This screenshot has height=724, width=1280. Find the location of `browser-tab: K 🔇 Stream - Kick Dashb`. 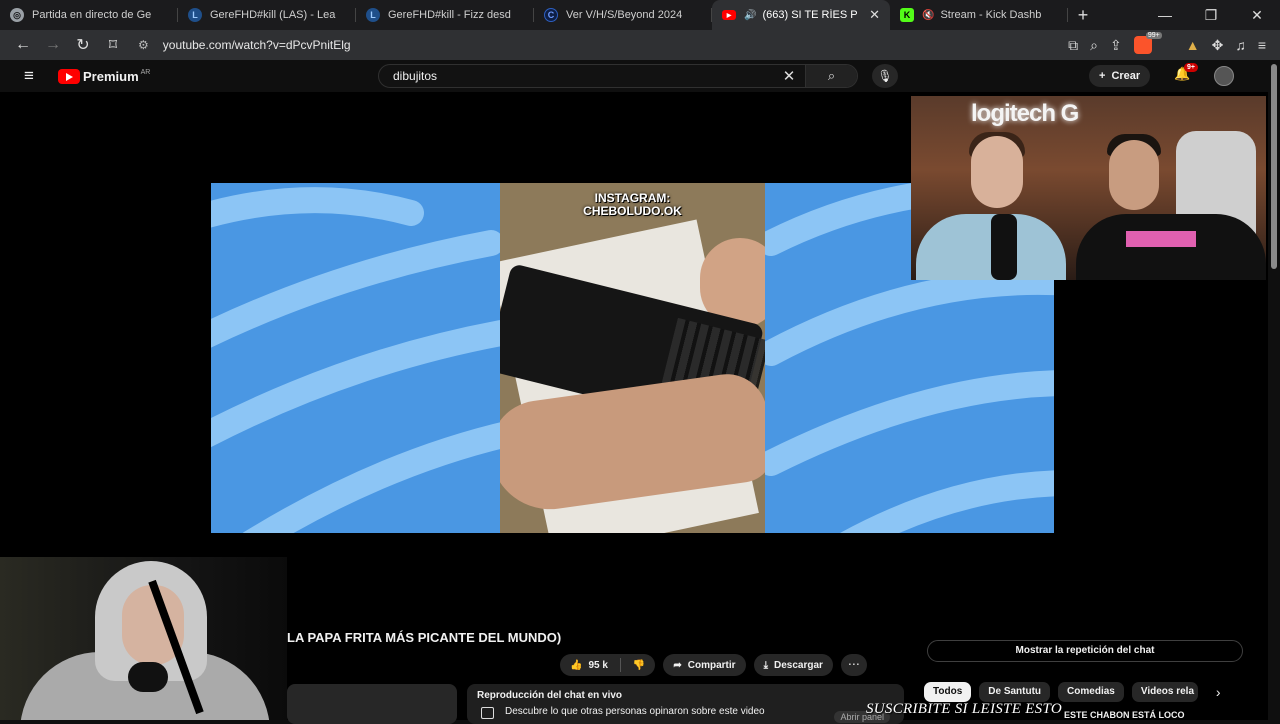

browser-tab: K 🔇 Stream - Kick Dashb is located at coordinates (979, 15).